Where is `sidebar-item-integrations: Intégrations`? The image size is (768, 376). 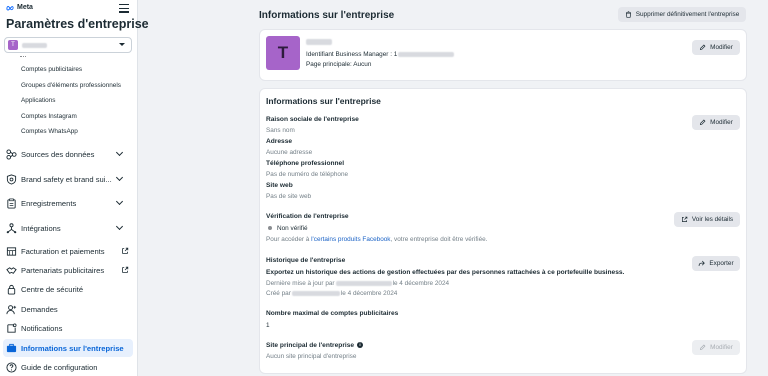
sidebar-item-integrations: Intégrations is located at coordinates (69, 228).